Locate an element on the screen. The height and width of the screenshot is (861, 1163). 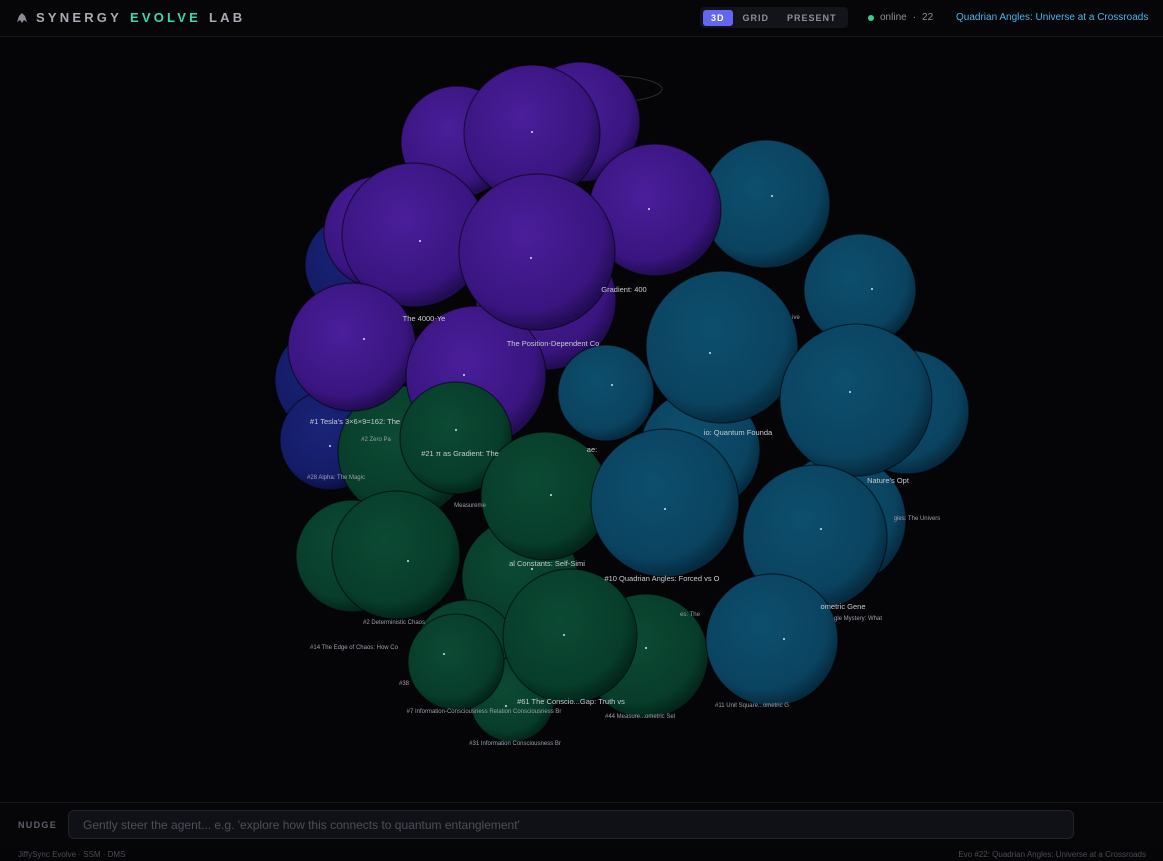
node-label: Nature's Opt is located at coordinates (888, 480).